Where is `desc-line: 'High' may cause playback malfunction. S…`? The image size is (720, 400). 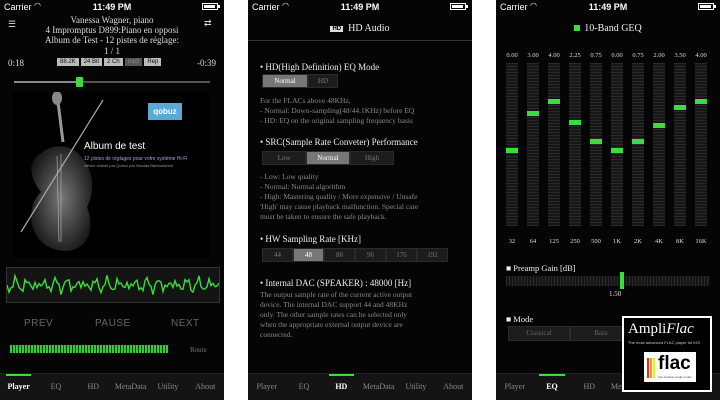 desc-line: 'High' may cause playback malfunction. S… is located at coordinates (339, 206).